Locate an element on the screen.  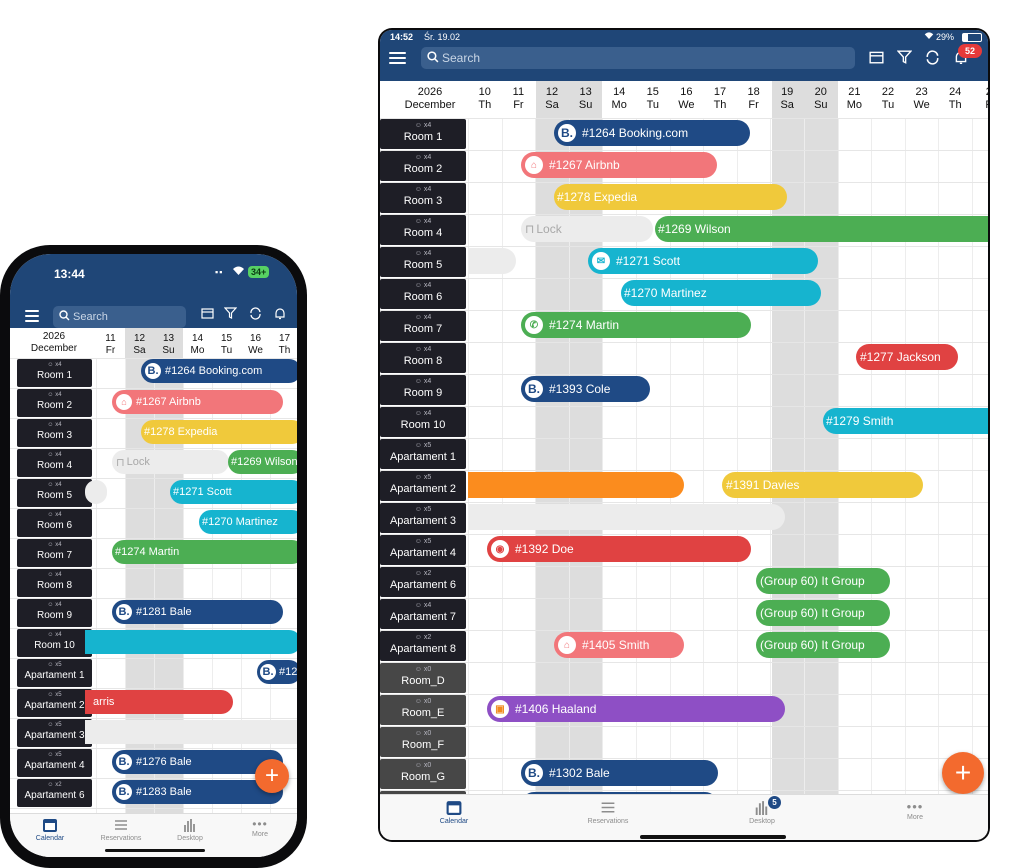
booking-bar: #1279 Smith is located at coordinates (905, 421).